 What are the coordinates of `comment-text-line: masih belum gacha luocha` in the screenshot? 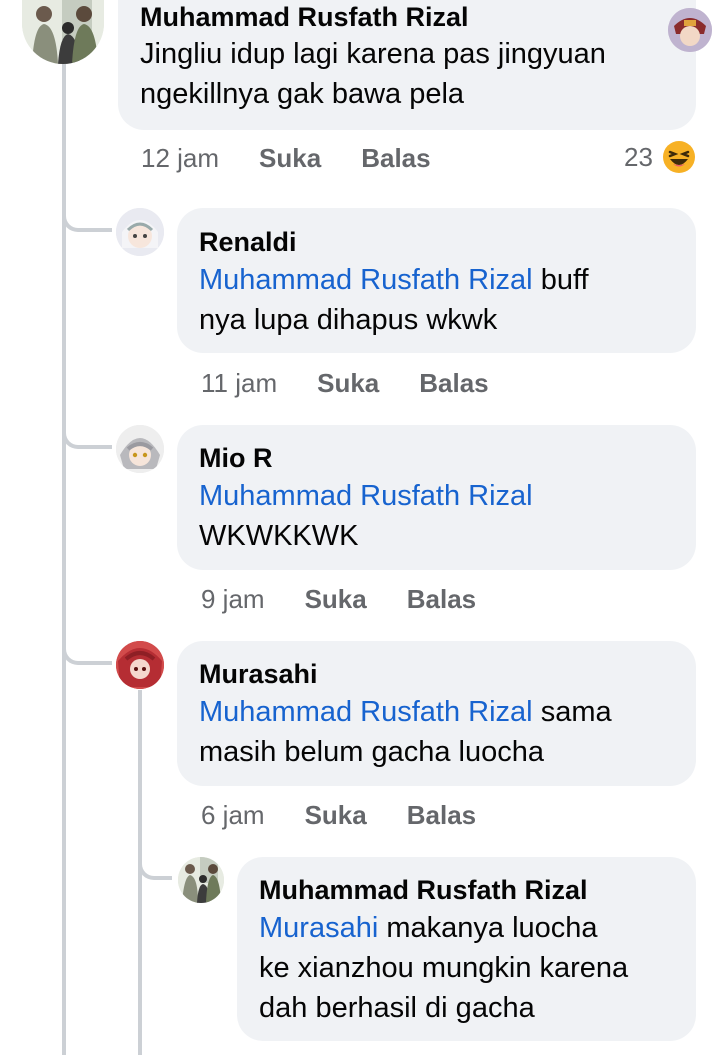 It's located at (371, 752).